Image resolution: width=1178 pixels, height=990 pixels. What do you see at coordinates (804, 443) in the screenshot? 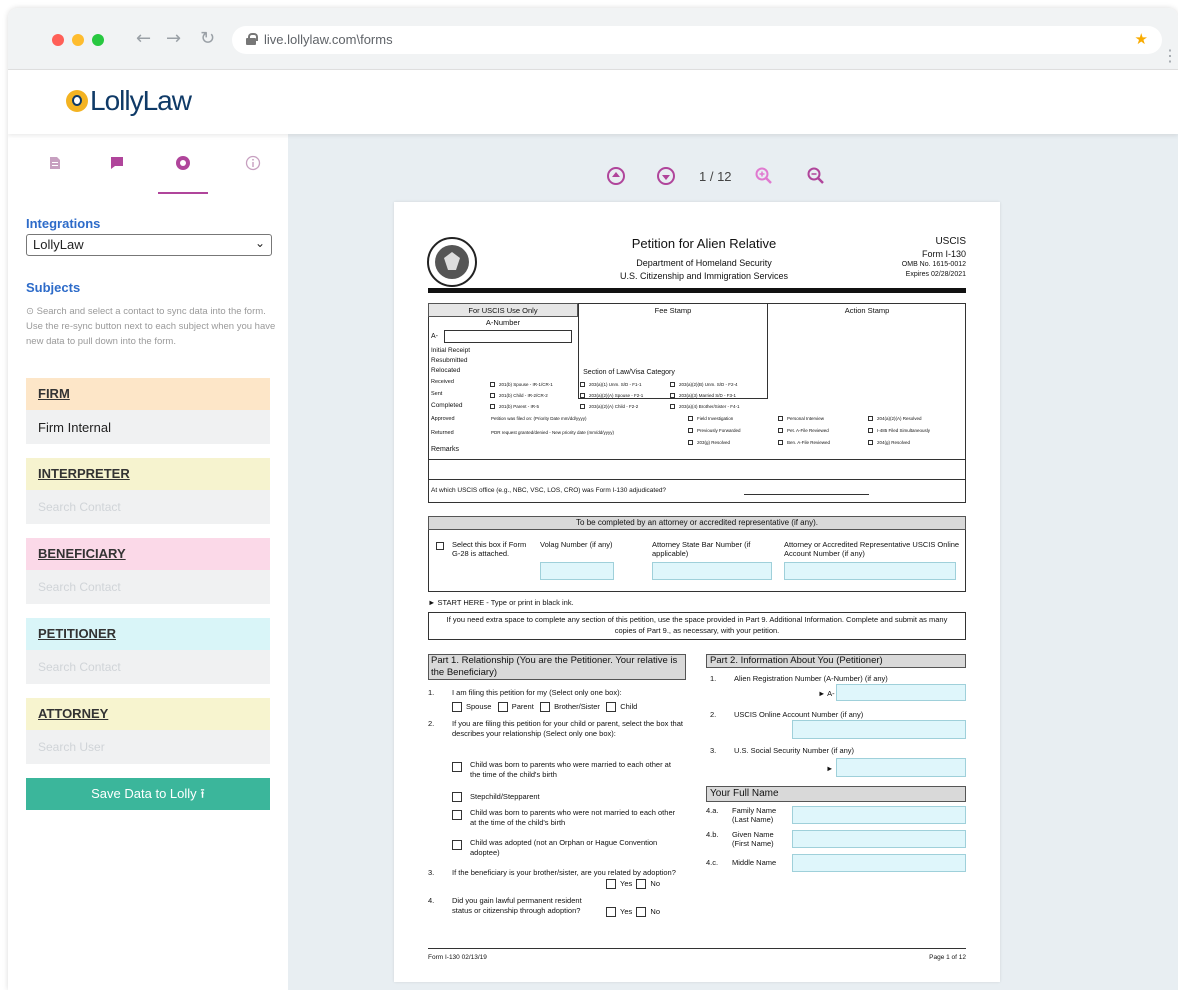
I see `status-item: Ben. A-File Reviewed` at bounding box center [804, 443].